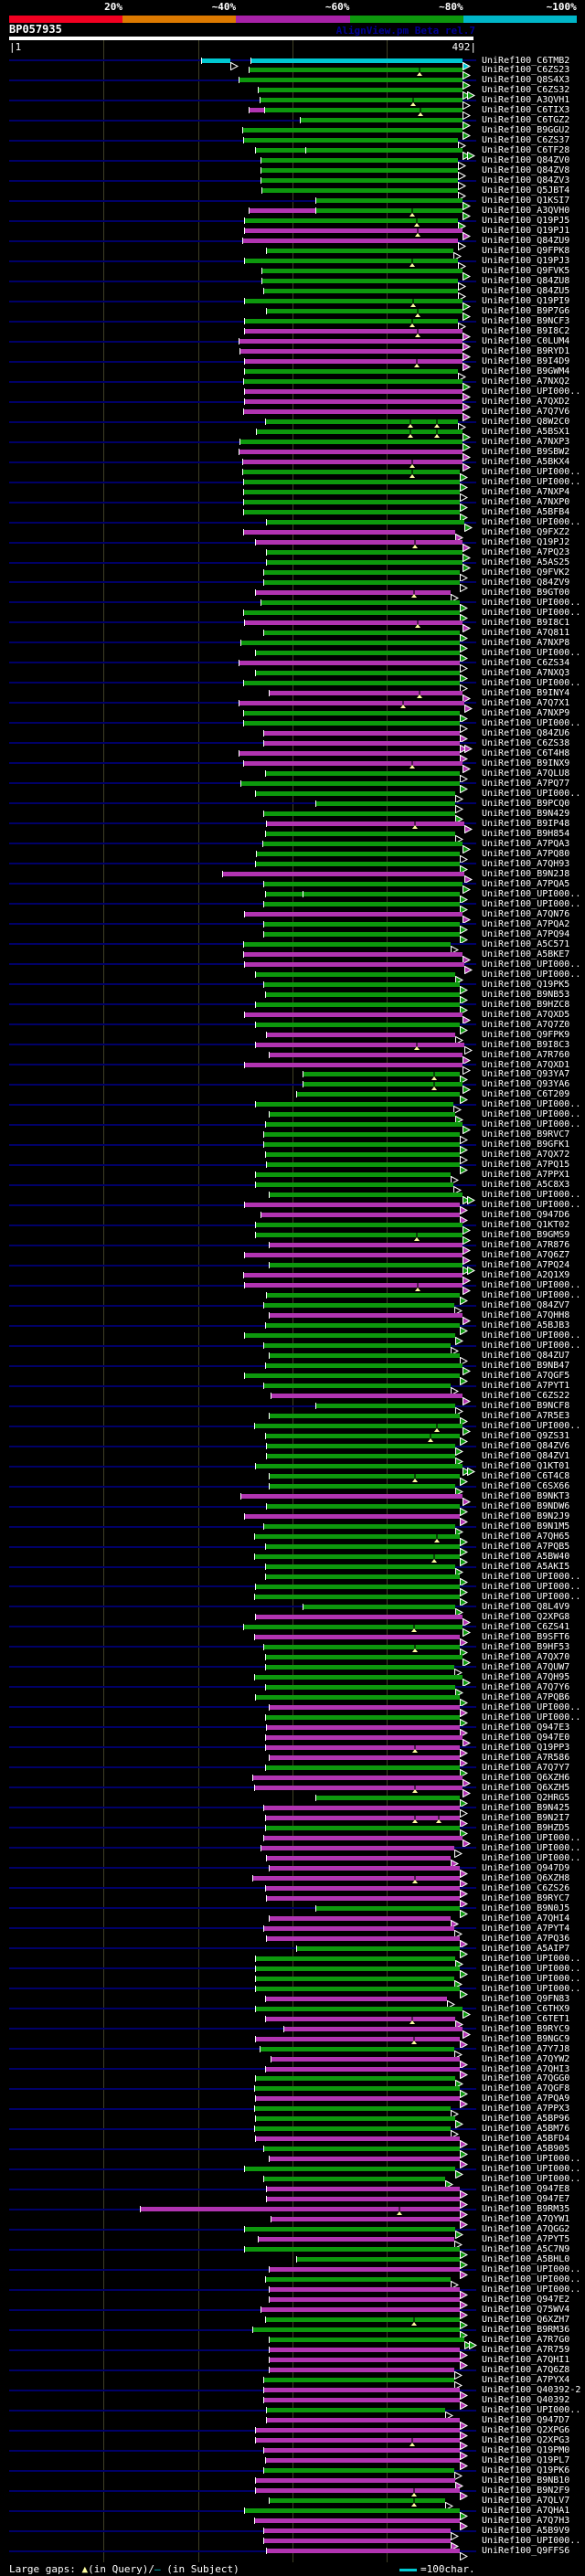  What do you see at coordinates (525, 673) in the screenshot?
I see `subject-label: UniRef100_A7NXQ3` at bounding box center [525, 673].